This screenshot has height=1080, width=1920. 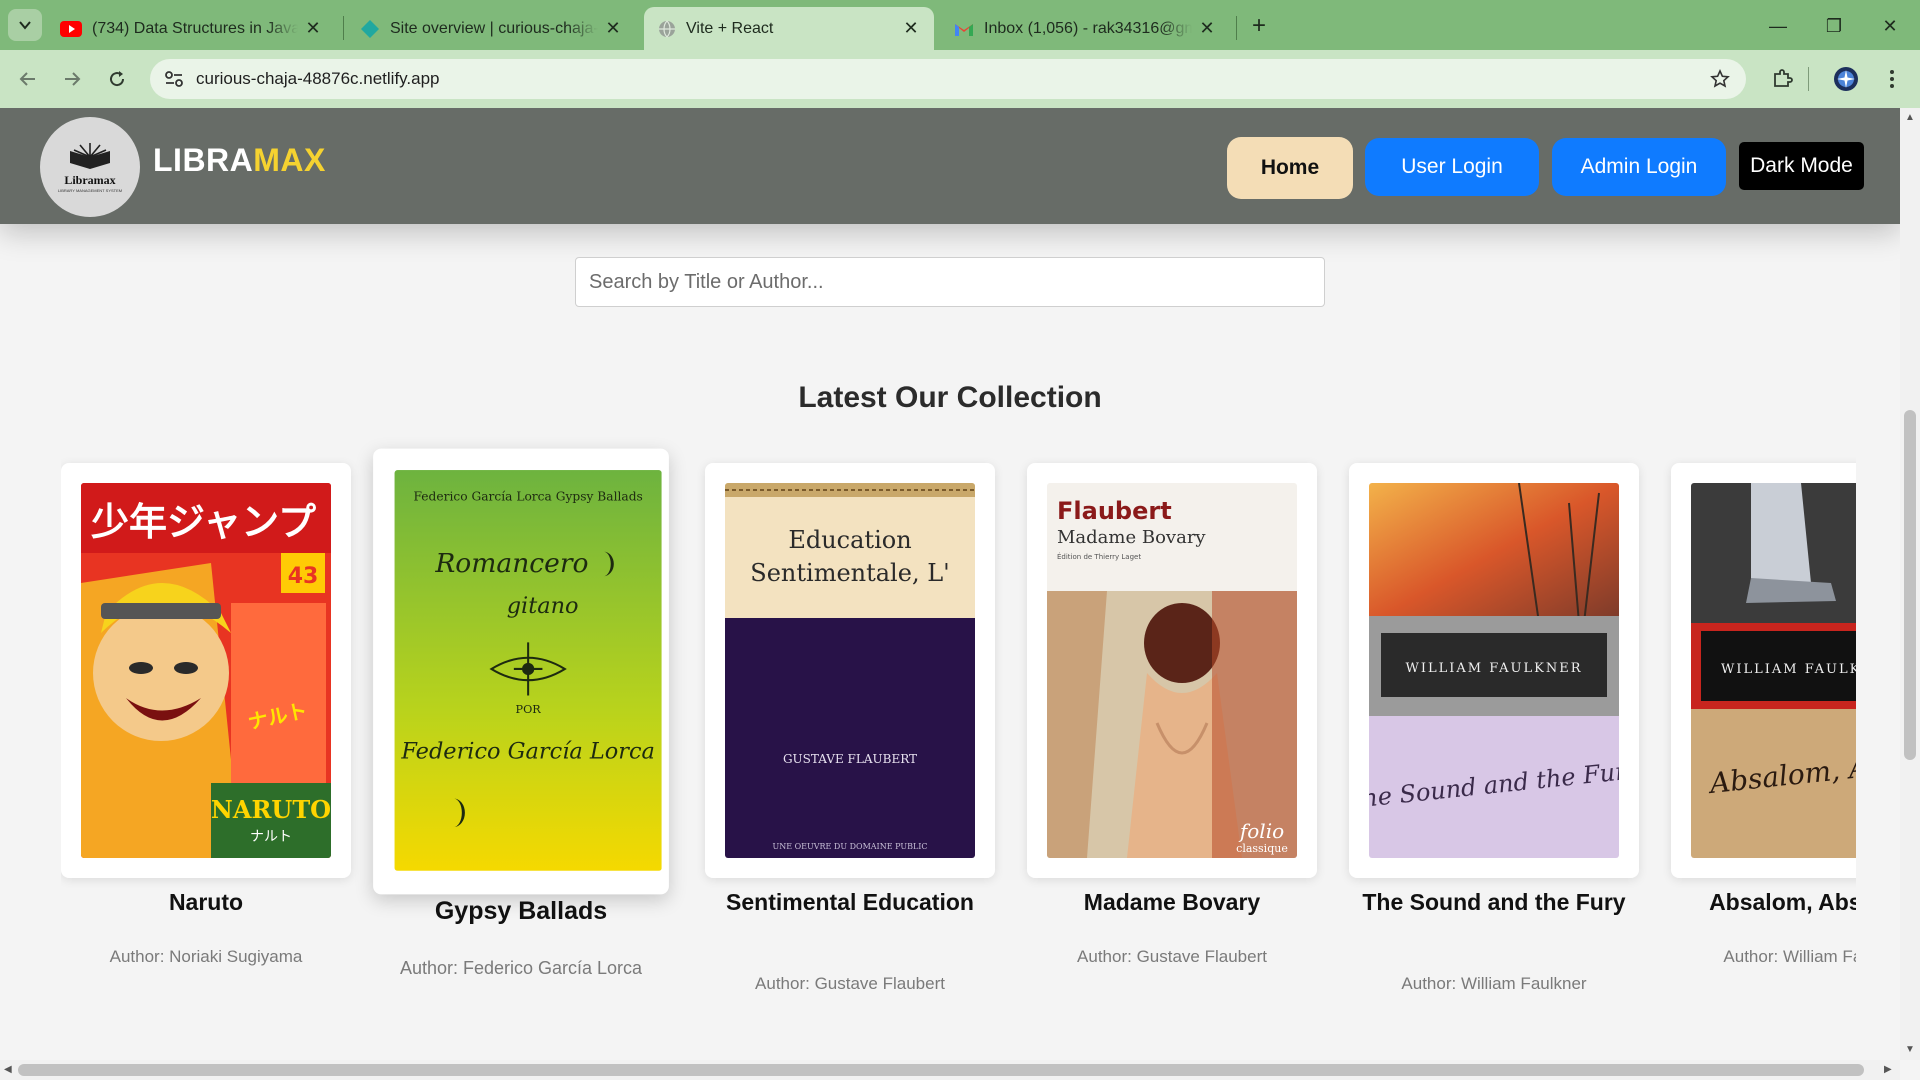 I want to click on user-login-button: User Login, so click(x=1452, y=167).